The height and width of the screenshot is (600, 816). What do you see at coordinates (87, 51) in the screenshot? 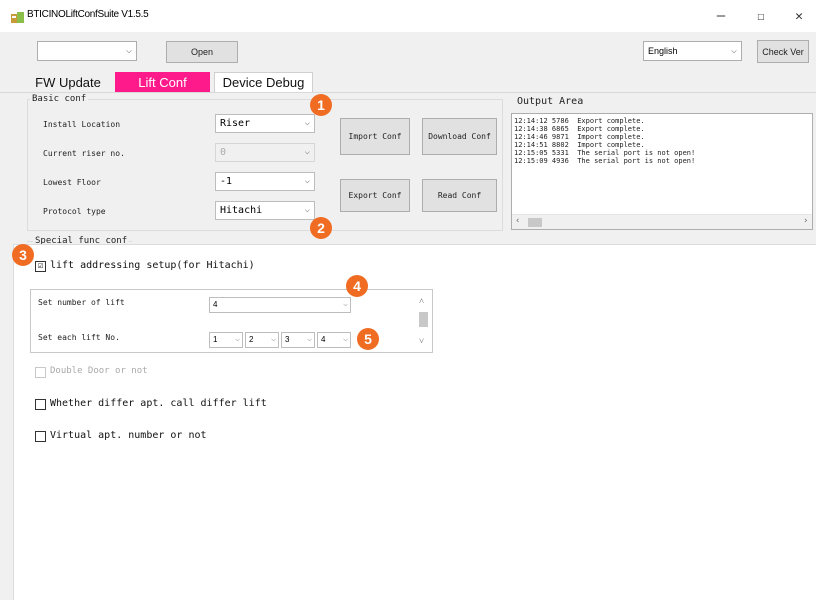
I see `port-select: ⌵` at bounding box center [87, 51].